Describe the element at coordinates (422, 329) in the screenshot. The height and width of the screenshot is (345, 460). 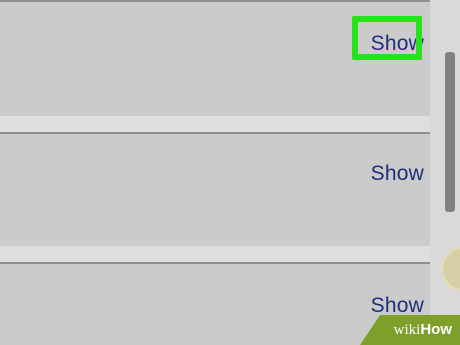
I see `watermark-logo: wikiHow` at that location.